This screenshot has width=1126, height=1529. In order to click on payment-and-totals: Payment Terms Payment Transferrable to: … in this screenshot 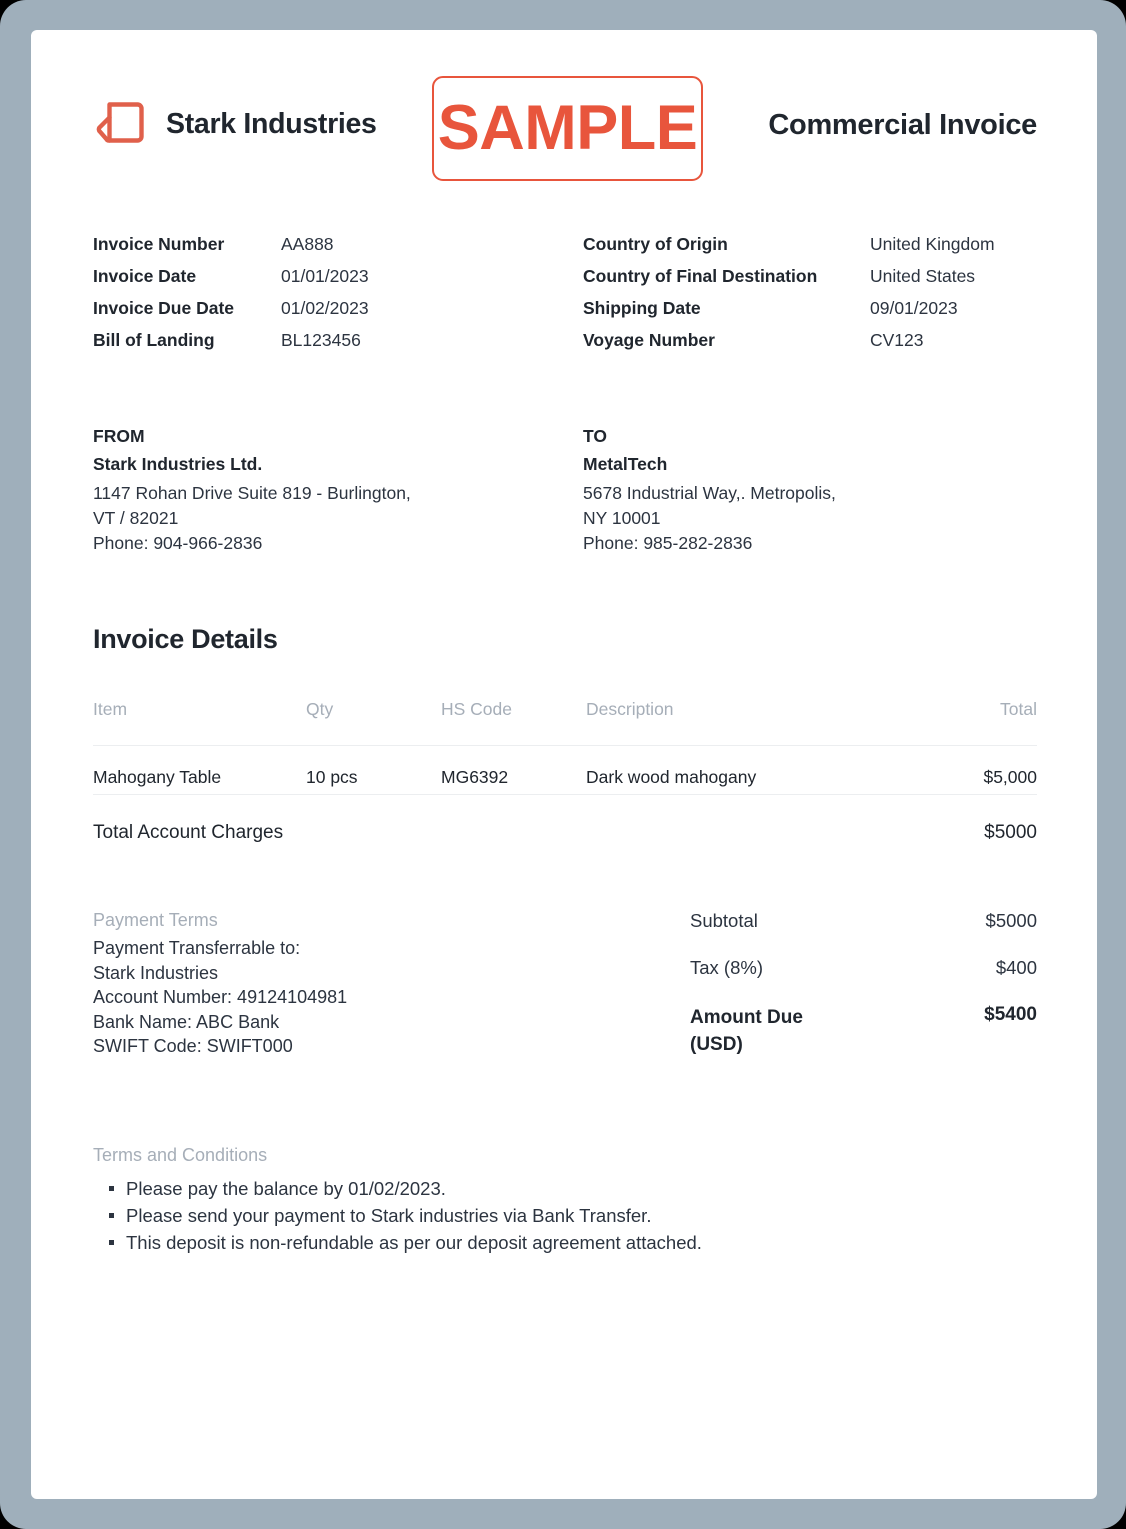, I will do `click(565, 984)`.